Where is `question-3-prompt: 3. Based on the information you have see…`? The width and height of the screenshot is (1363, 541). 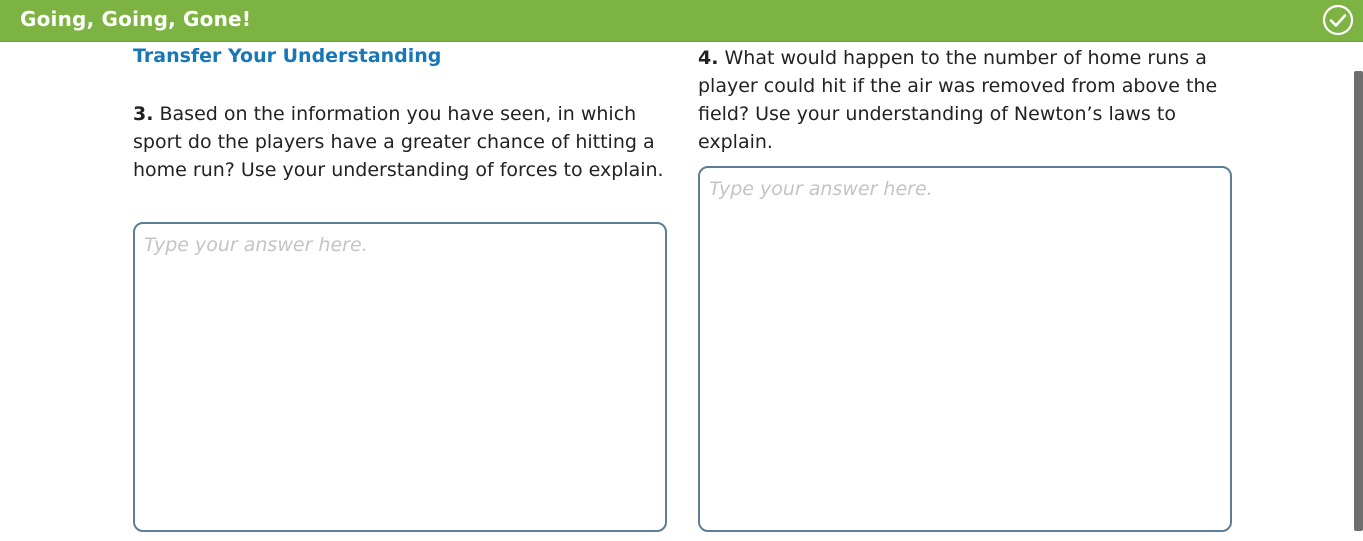
question-3-prompt: 3. Based on the information you have see… is located at coordinates (405, 142).